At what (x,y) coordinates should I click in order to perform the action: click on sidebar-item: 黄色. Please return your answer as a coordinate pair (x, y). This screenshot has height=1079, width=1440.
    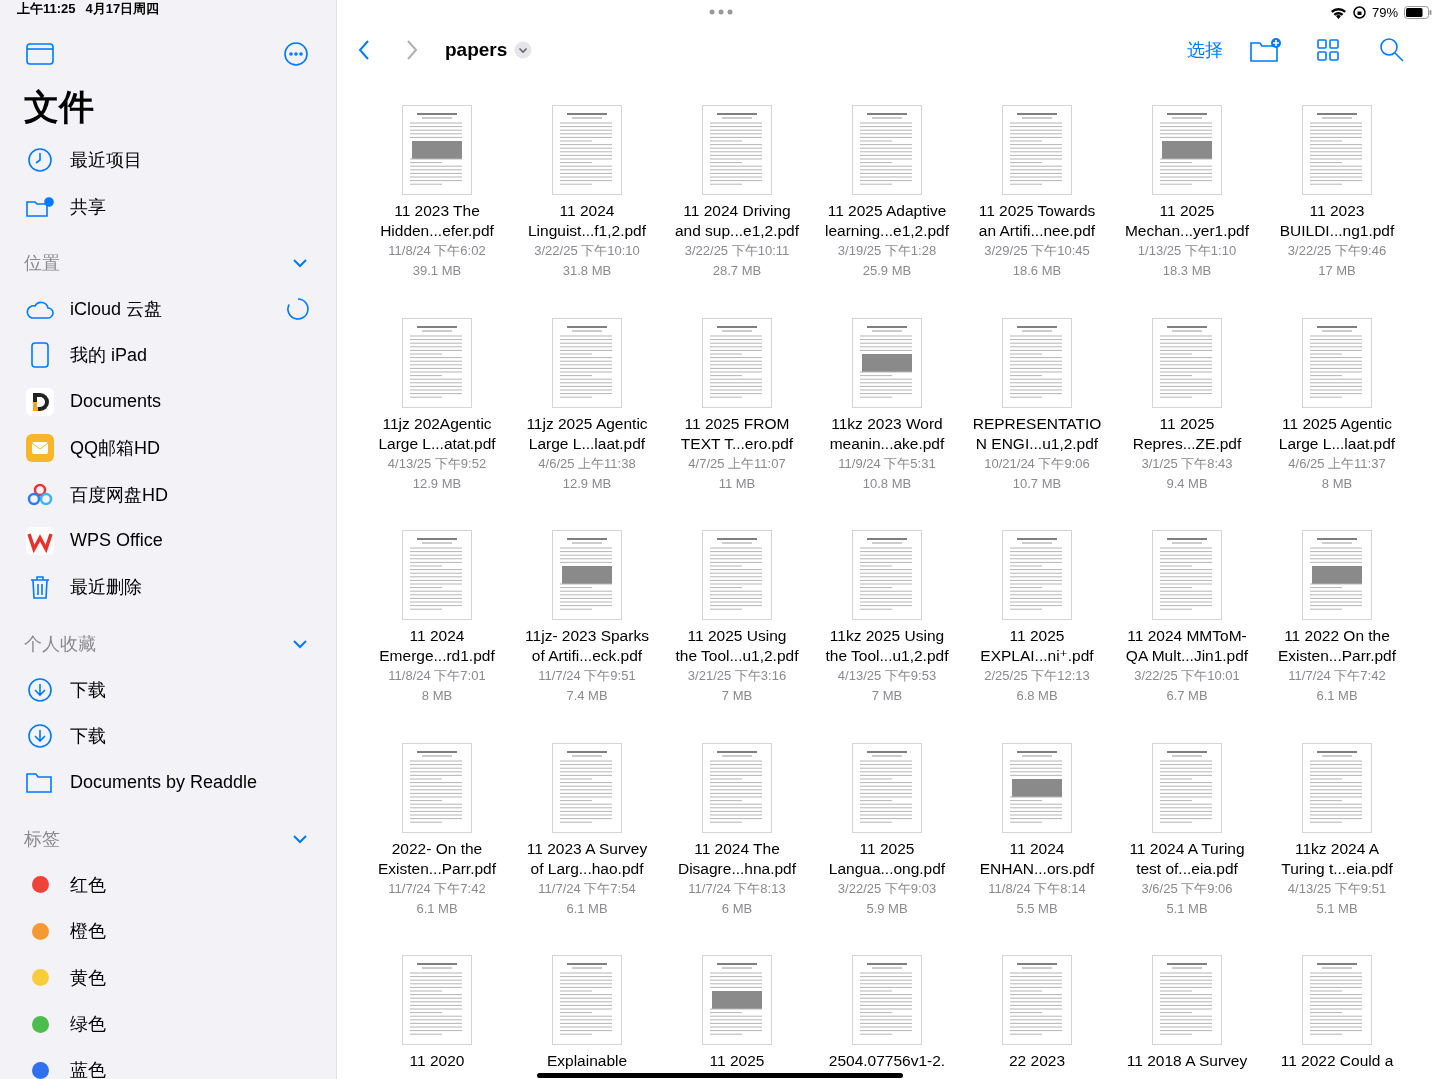
    Looking at the image, I should click on (190, 977).